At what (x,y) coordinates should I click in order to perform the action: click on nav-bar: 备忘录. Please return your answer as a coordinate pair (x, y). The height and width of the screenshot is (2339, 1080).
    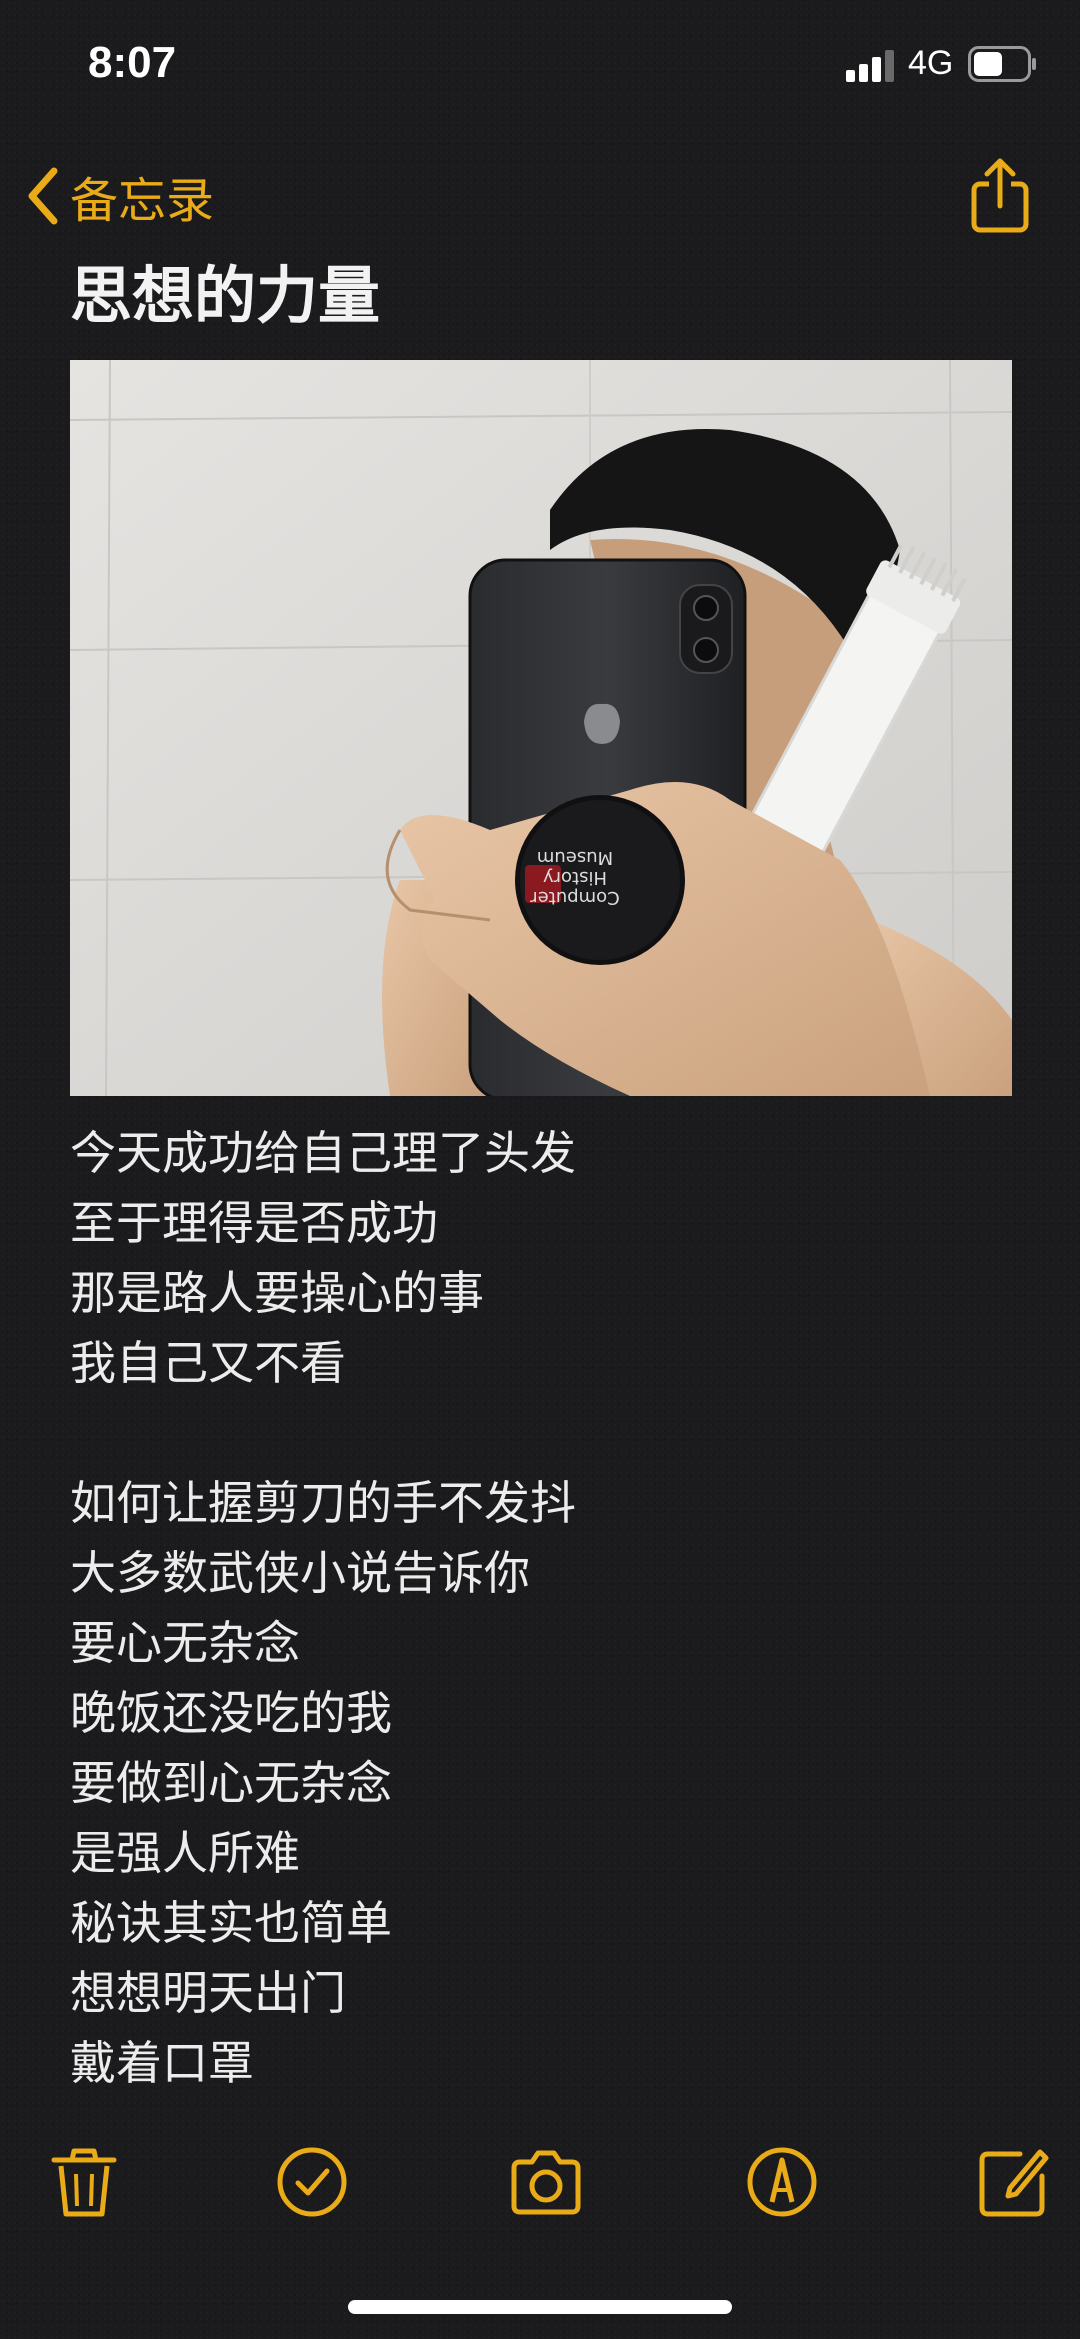
    Looking at the image, I should click on (540, 195).